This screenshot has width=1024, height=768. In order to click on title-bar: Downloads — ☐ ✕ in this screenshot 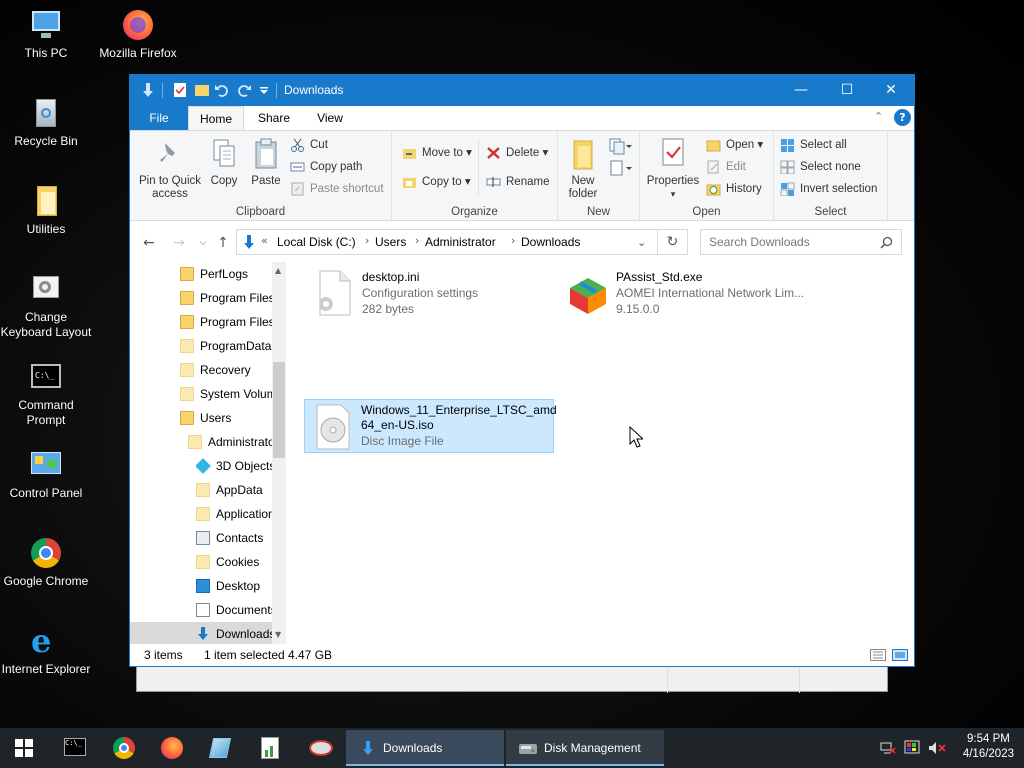, I will do `click(522, 90)`.